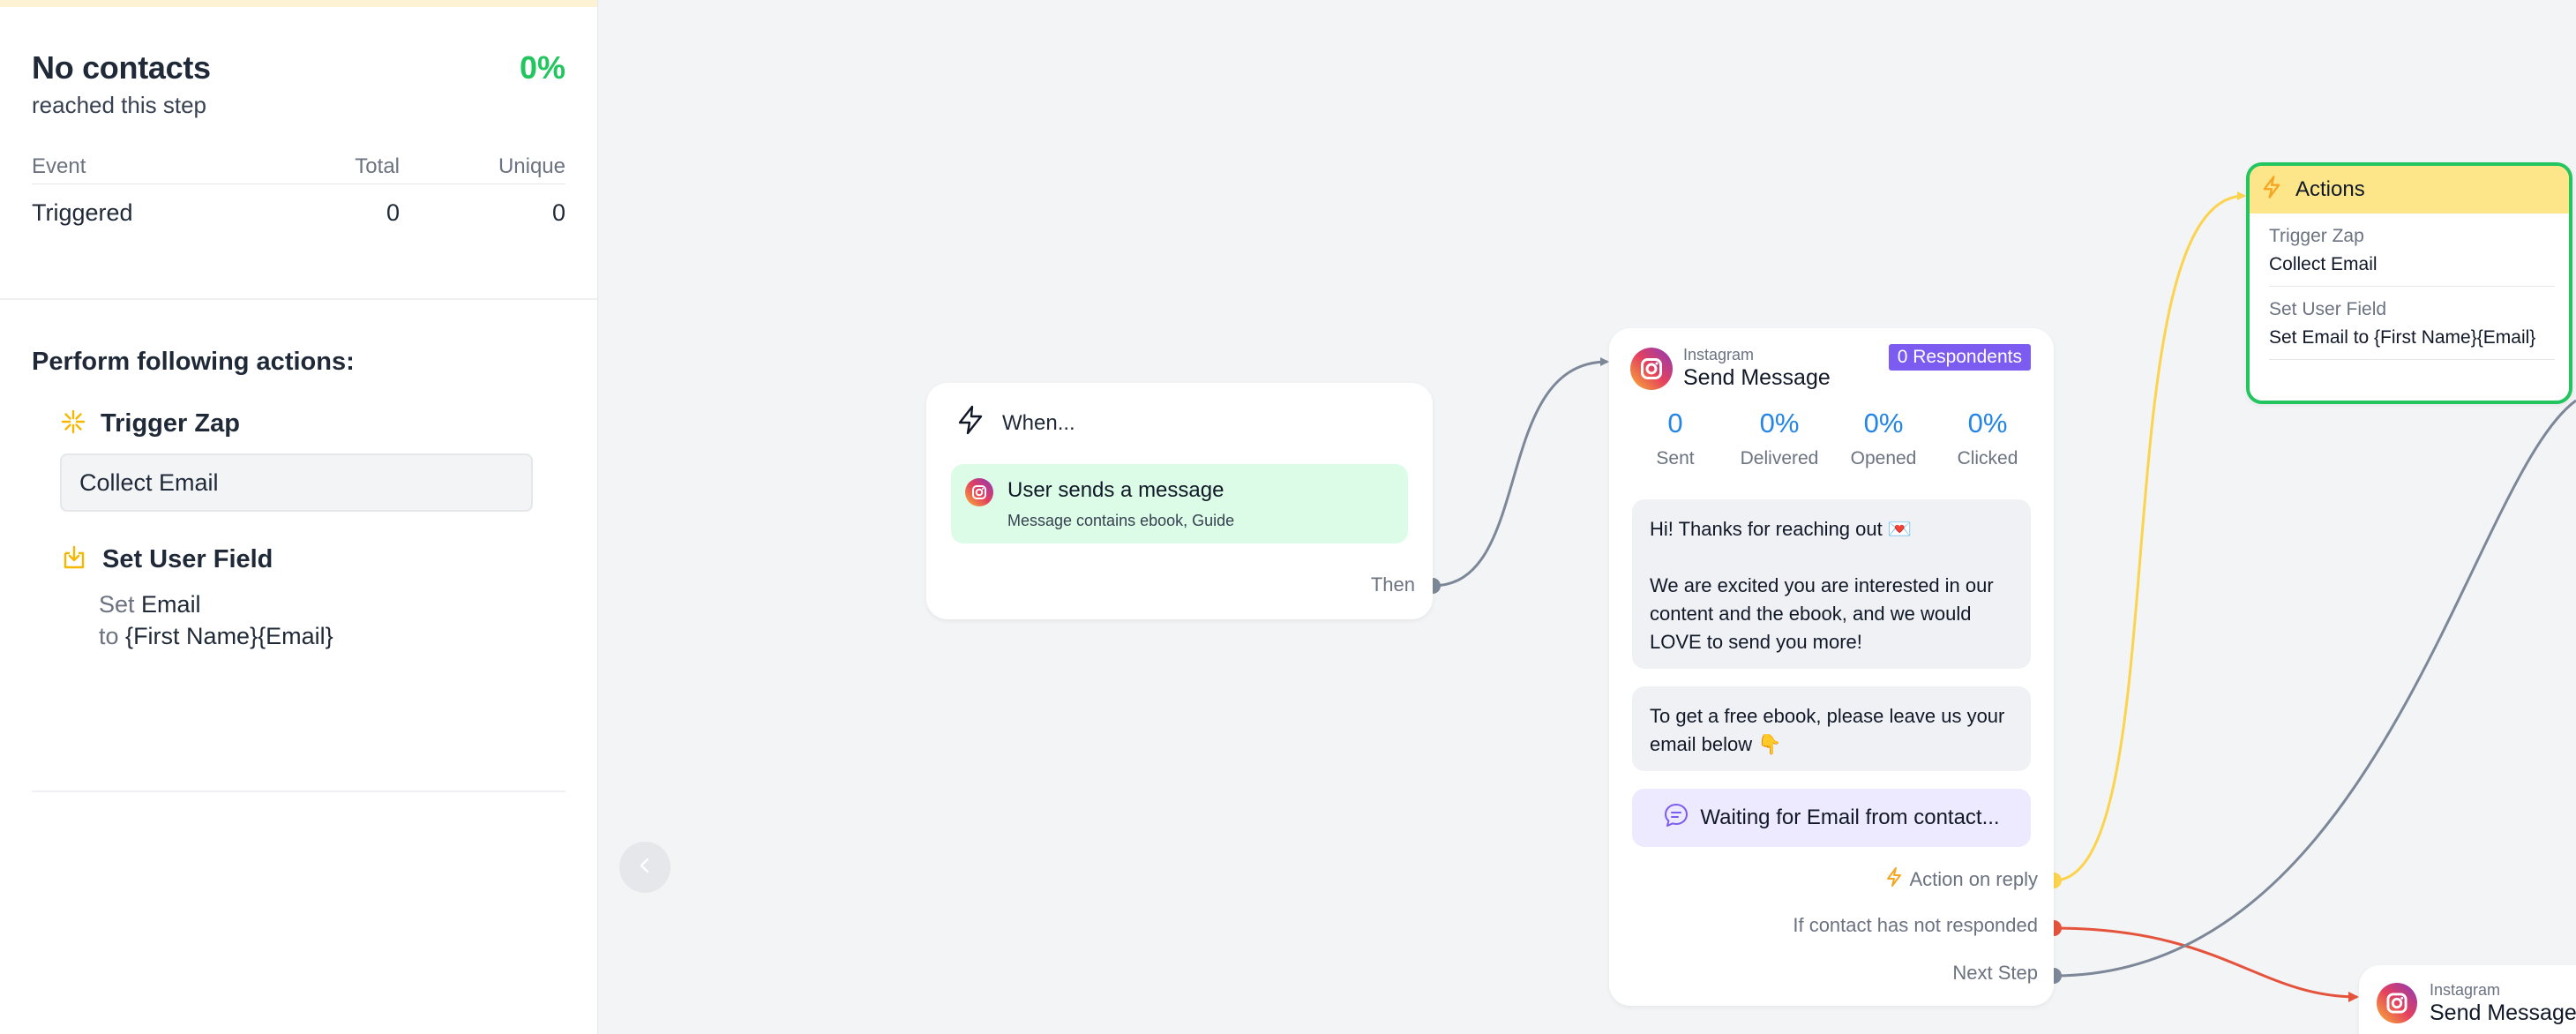  I want to click on chevron-left-icon, so click(645, 867).